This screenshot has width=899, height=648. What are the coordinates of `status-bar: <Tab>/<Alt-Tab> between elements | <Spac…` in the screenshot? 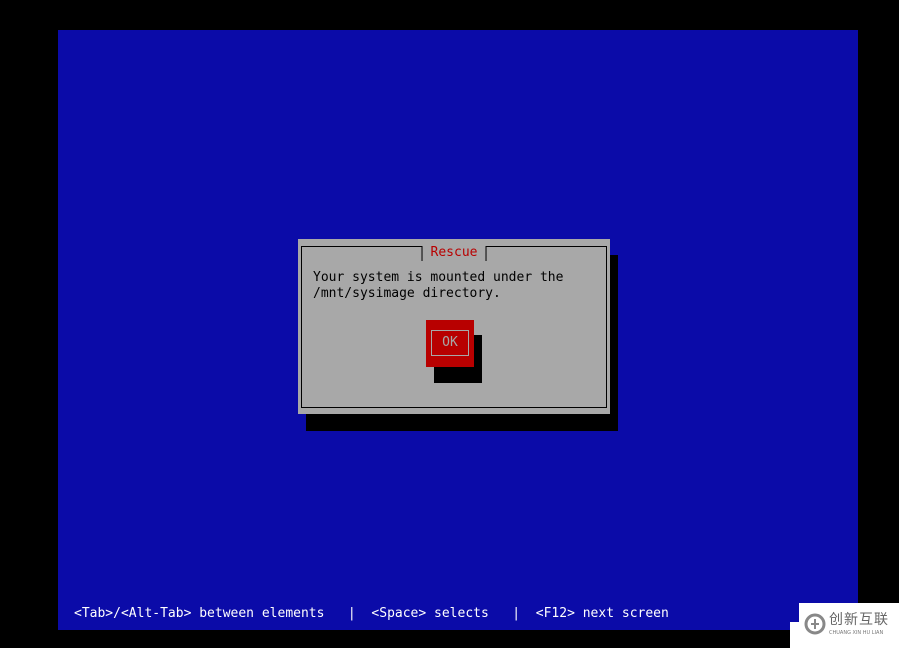 It's located at (371, 613).